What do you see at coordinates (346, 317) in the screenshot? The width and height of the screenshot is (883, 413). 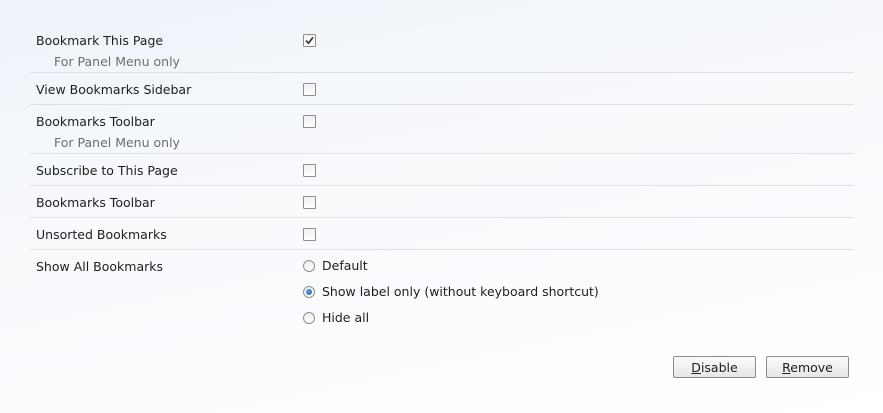 I see `radio-label: Hide all` at bounding box center [346, 317].